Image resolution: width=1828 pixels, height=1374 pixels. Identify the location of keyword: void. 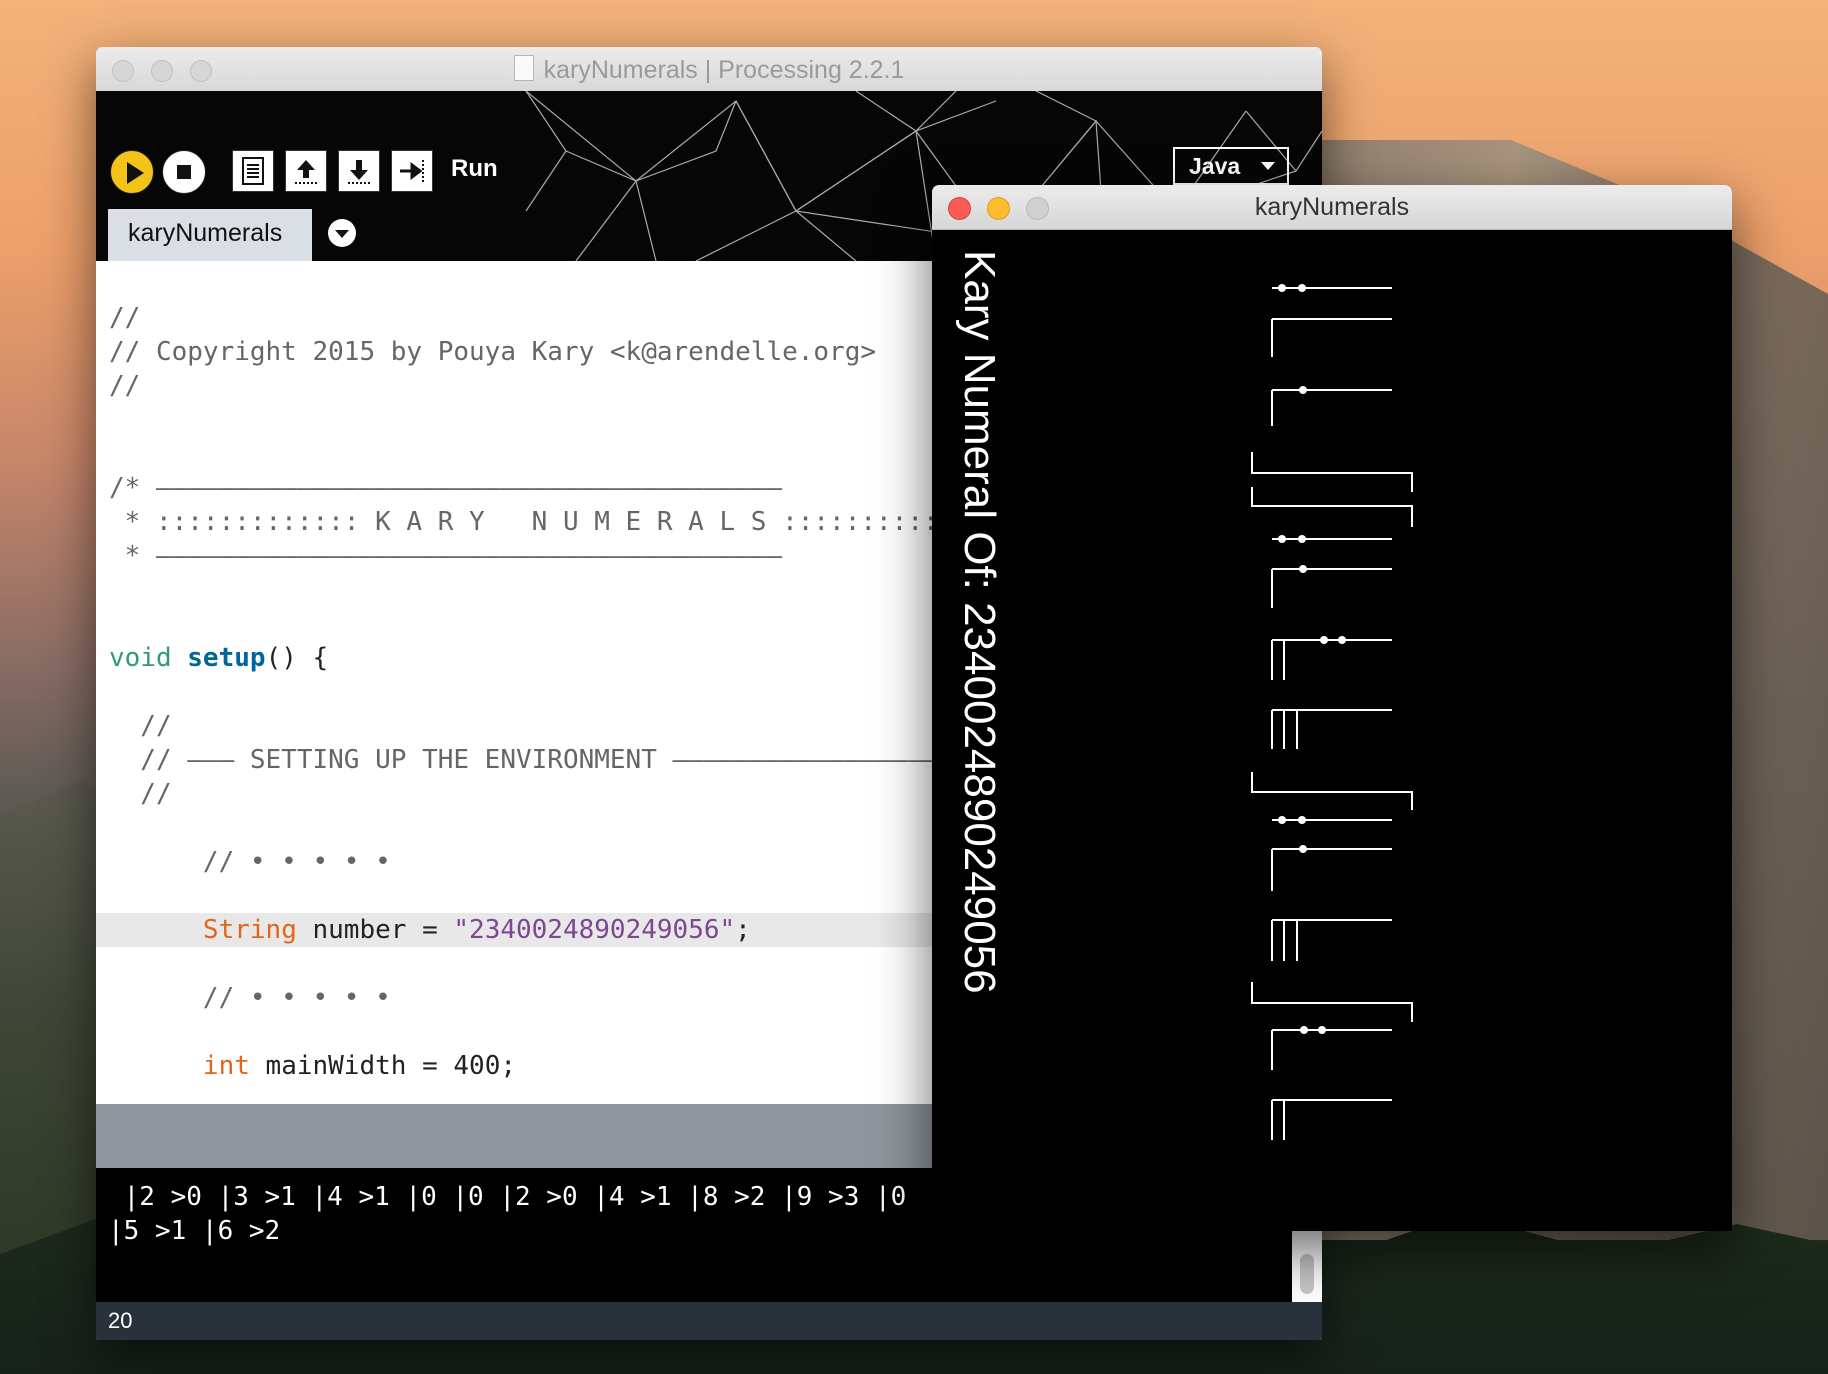
(140, 658).